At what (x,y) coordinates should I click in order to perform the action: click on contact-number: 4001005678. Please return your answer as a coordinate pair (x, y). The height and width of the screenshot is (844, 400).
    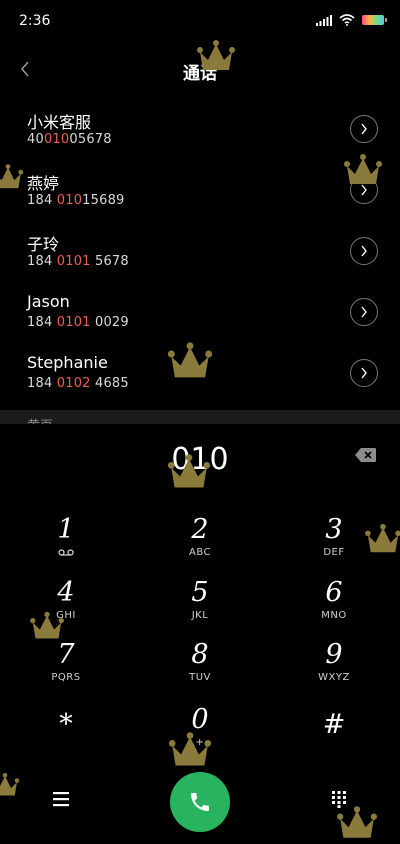
    Looking at the image, I should click on (69, 139).